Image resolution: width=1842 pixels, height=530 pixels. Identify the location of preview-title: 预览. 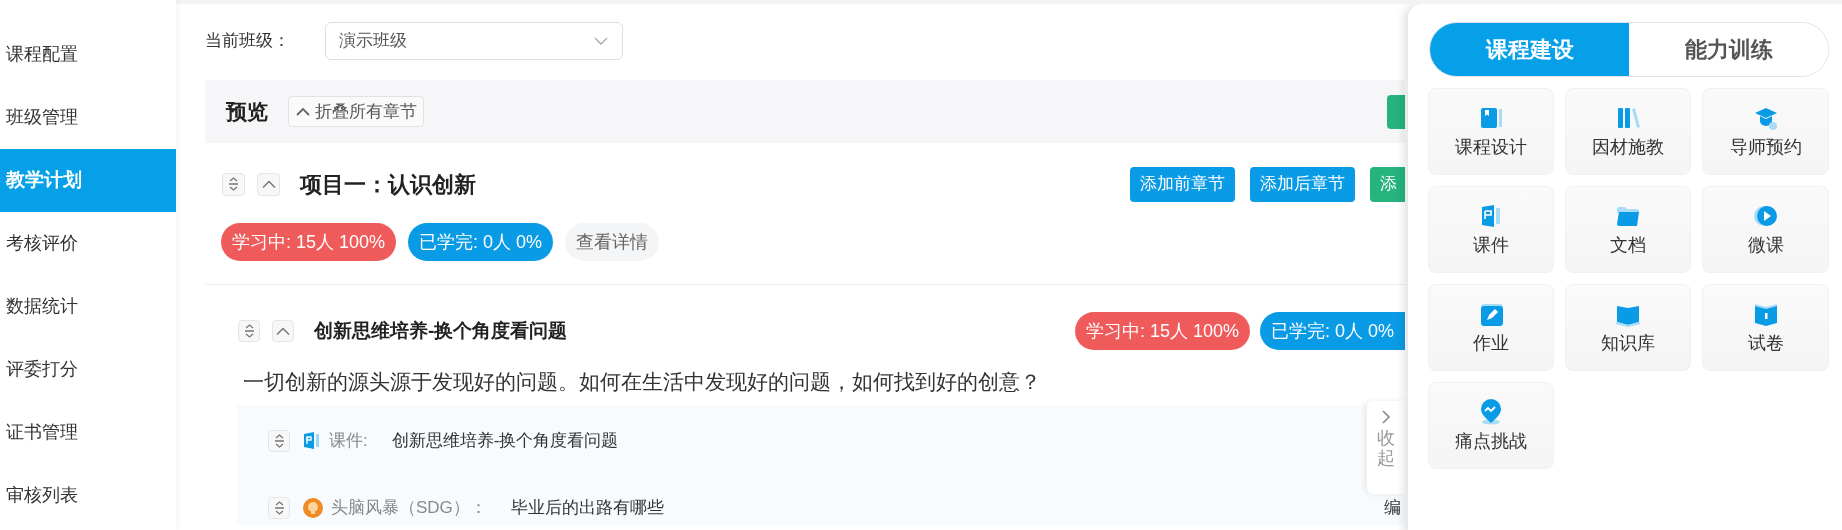
(247, 111).